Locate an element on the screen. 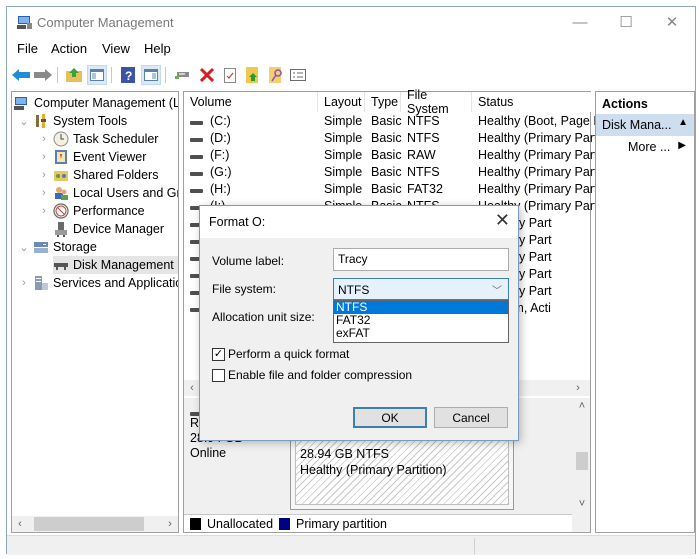  disk-state: Online is located at coordinates (208, 453).